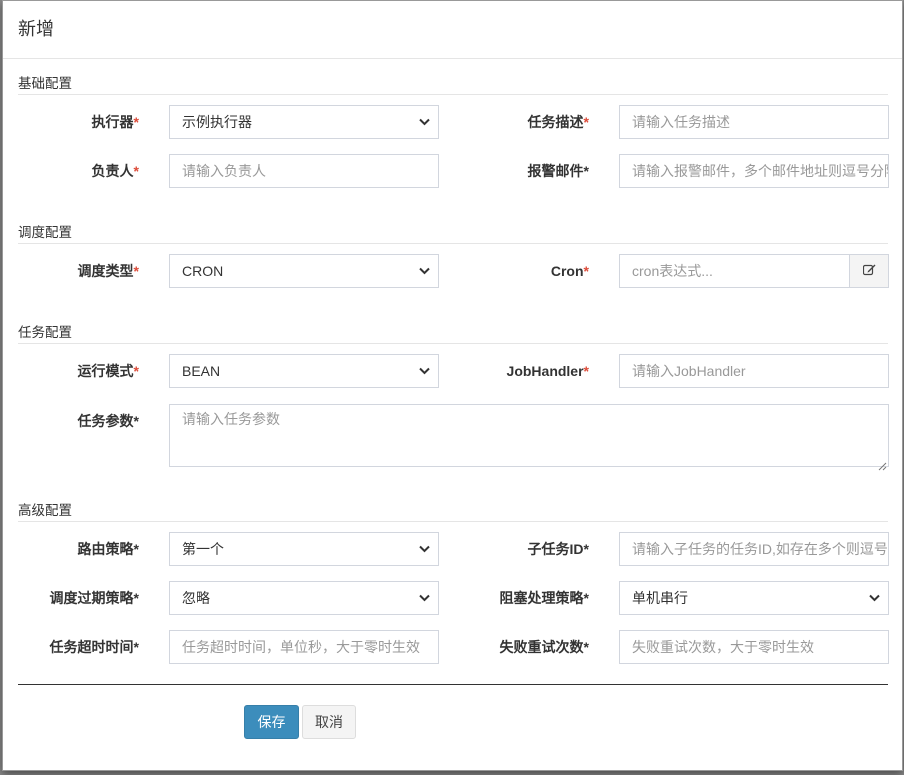 Image resolution: width=904 pixels, height=775 pixels. I want to click on job-desc-label: 任务描述*, so click(558, 122).